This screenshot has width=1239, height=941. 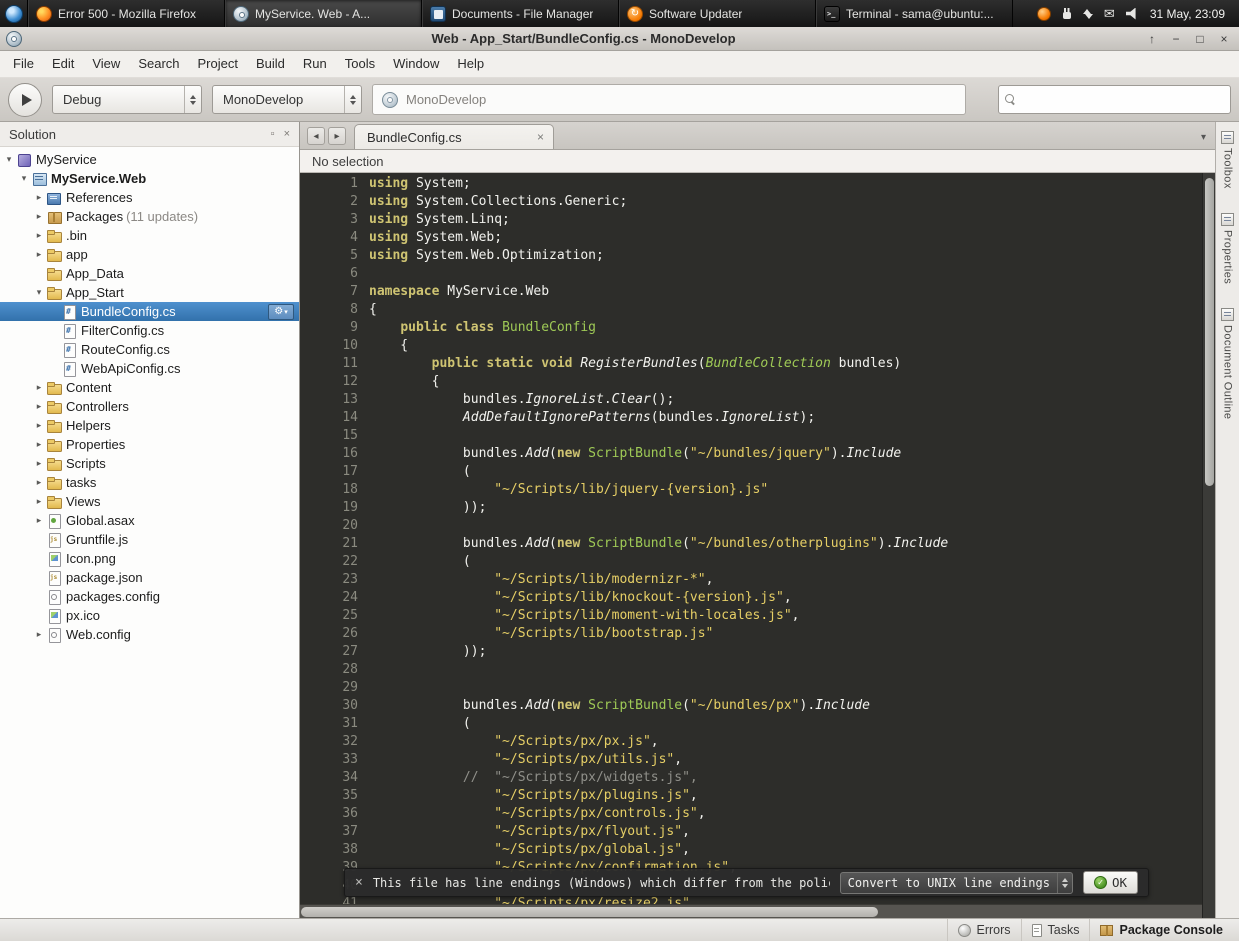 I want to click on indicator-orange-icon, so click(x=1043, y=13).